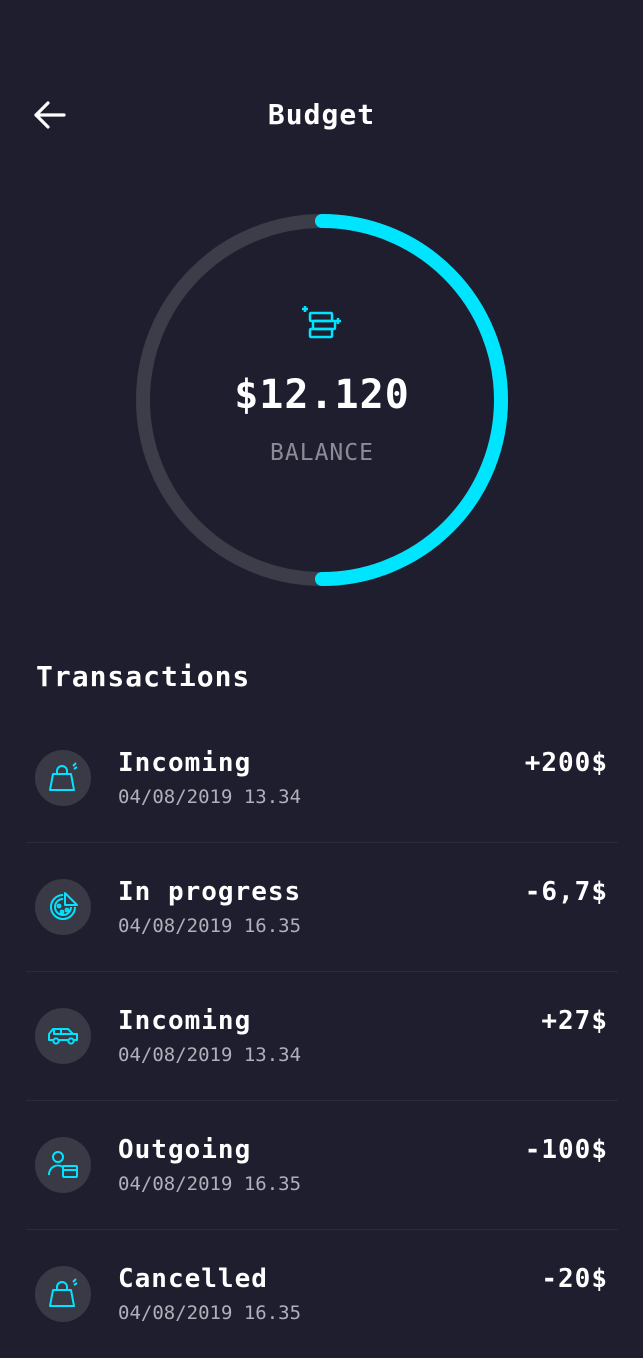 Image resolution: width=643 pixels, height=1358 pixels. I want to click on transaction-status: Cancelled, so click(193, 1279).